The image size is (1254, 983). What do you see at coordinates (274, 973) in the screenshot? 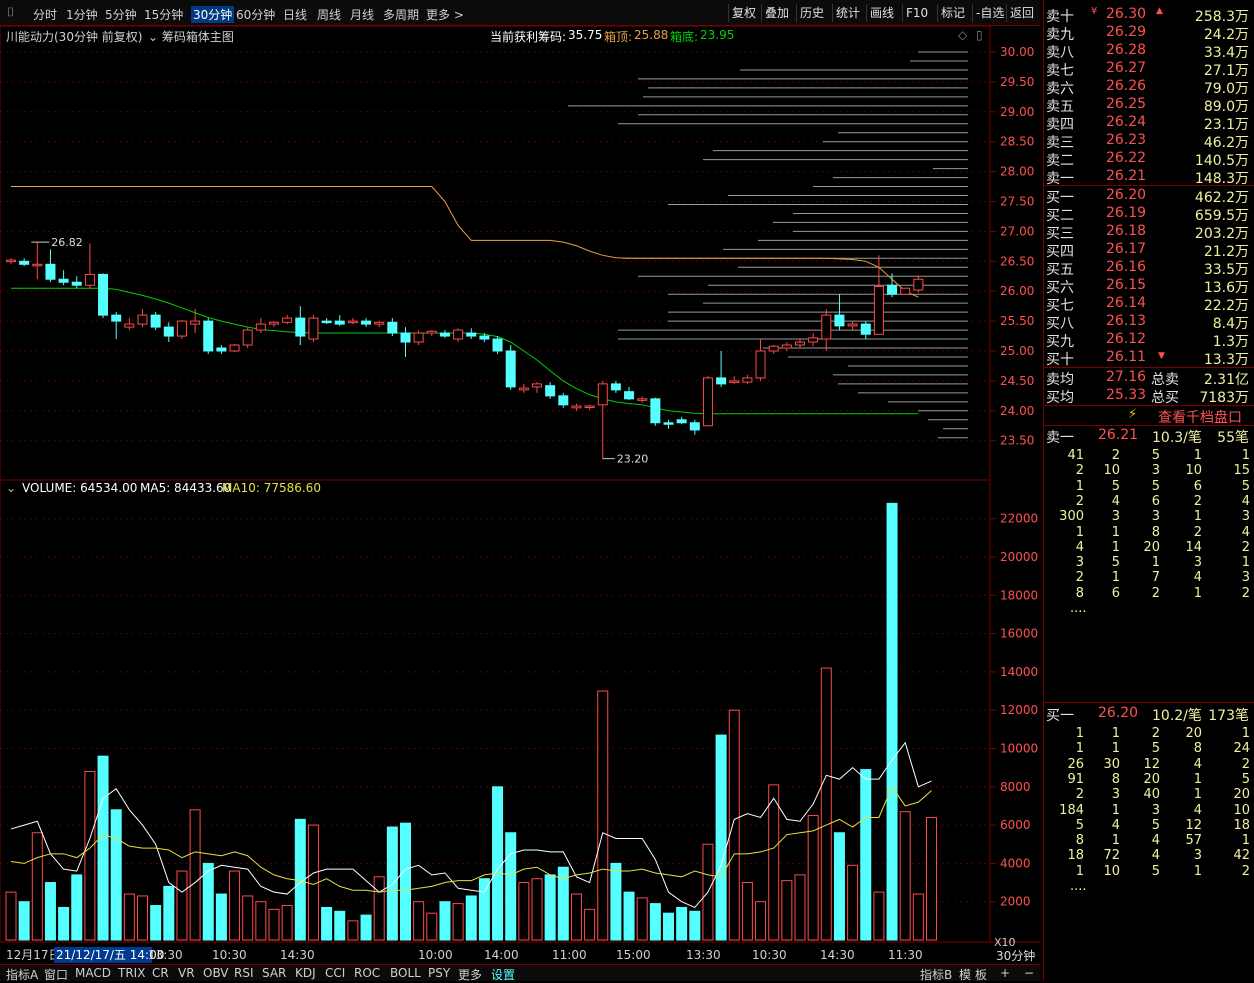
I see `indicator-tab: SAR` at bounding box center [274, 973].